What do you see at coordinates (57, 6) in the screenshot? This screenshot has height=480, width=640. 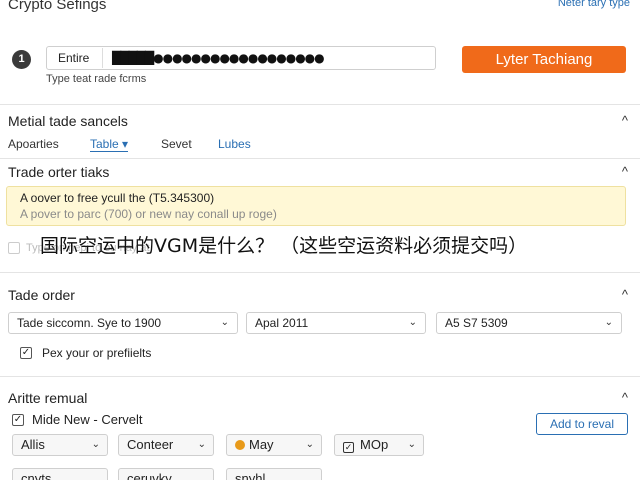 I see `window-title: Crypto Sefings` at bounding box center [57, 6].